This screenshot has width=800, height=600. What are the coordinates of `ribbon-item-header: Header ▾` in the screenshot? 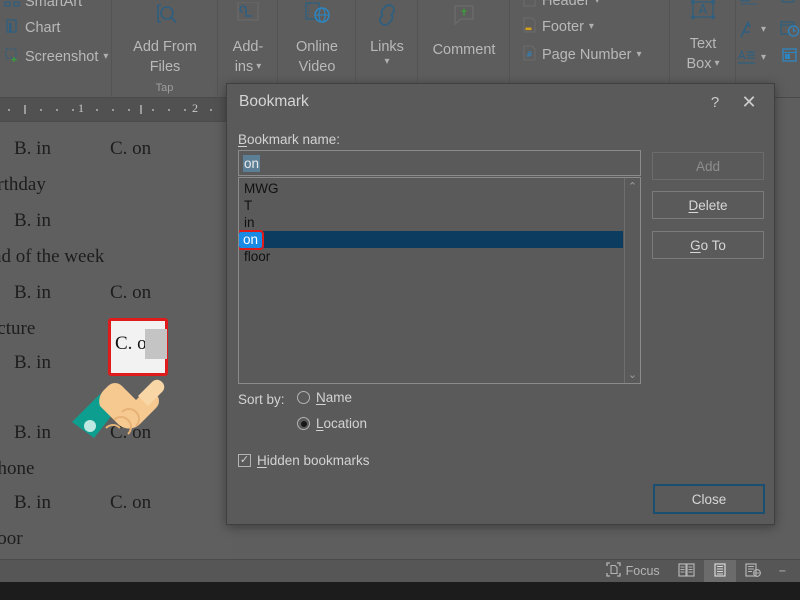 It's located at (561, 5).